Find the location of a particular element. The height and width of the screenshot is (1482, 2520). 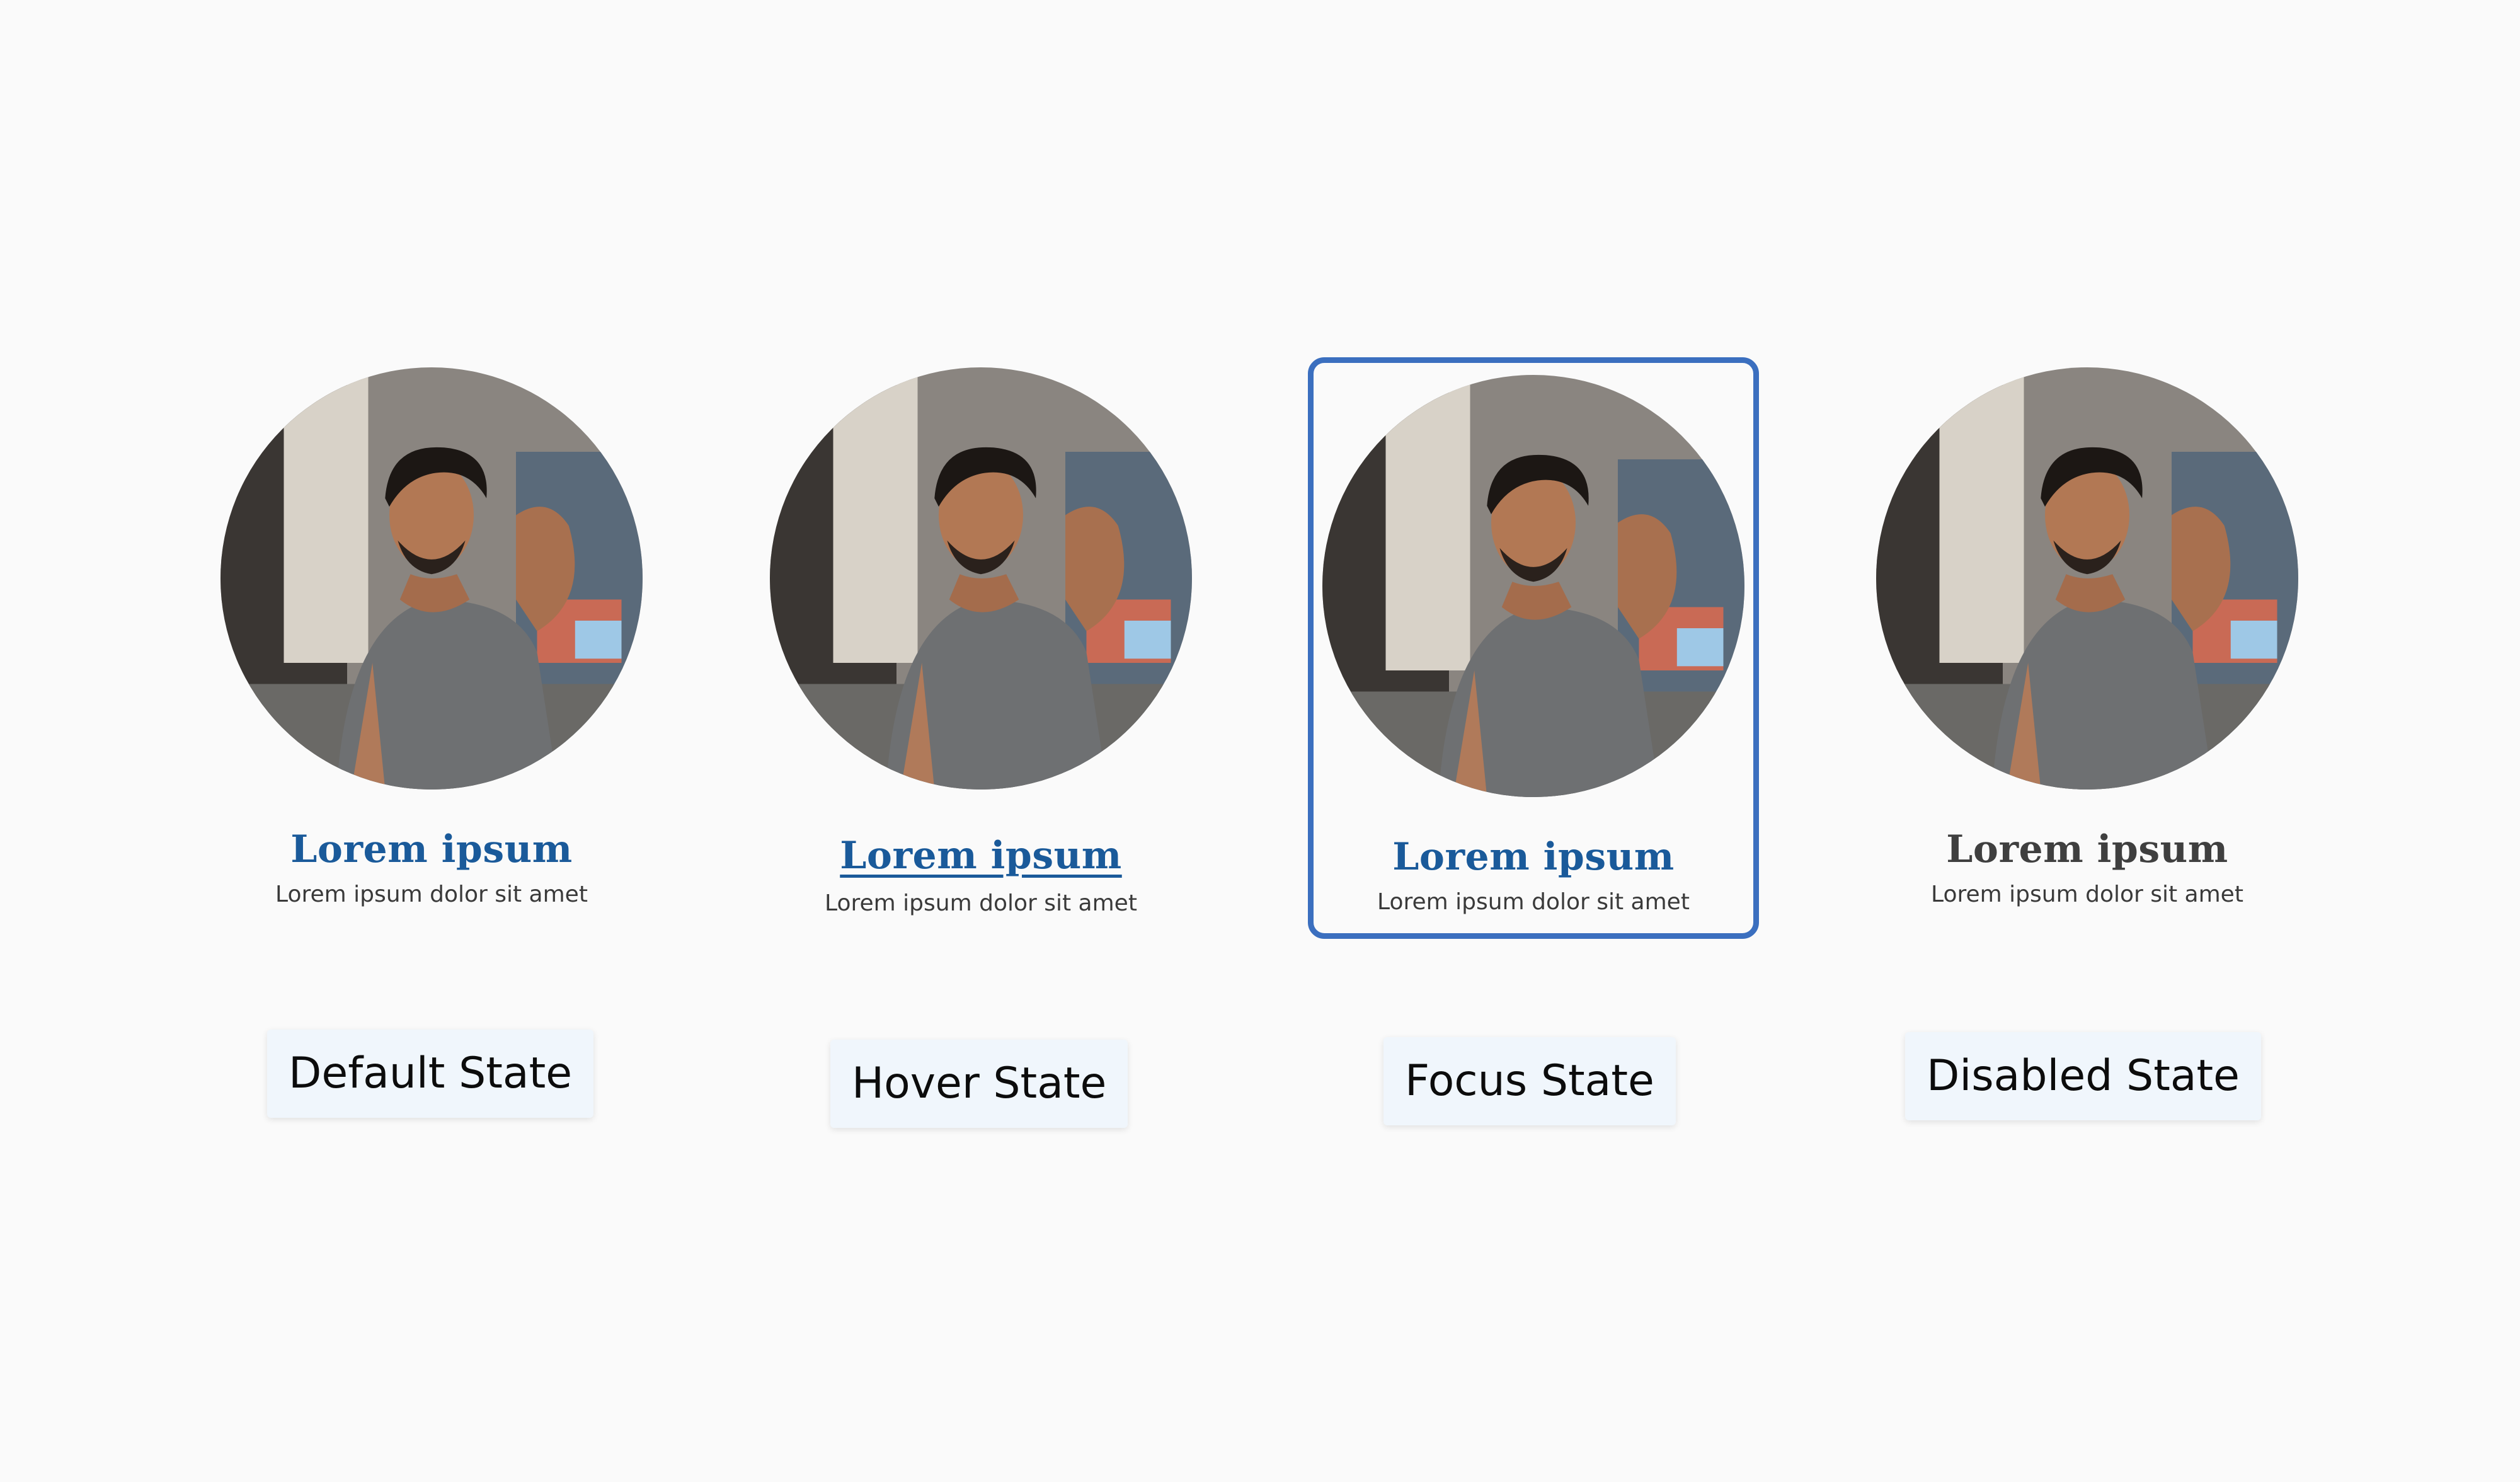

state-label-default: Default State is located at coordinates (430, 1074).